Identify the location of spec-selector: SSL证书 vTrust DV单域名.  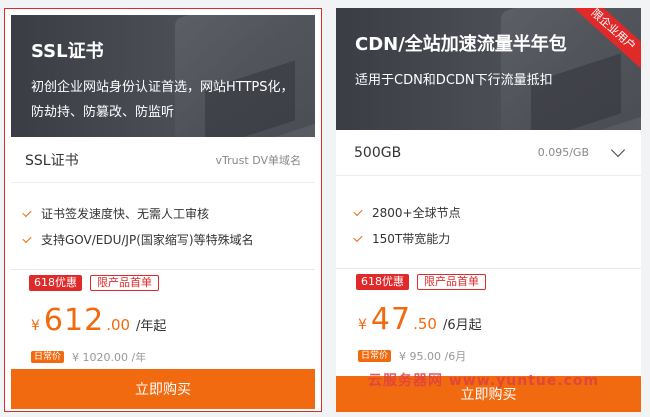
(163, 160).